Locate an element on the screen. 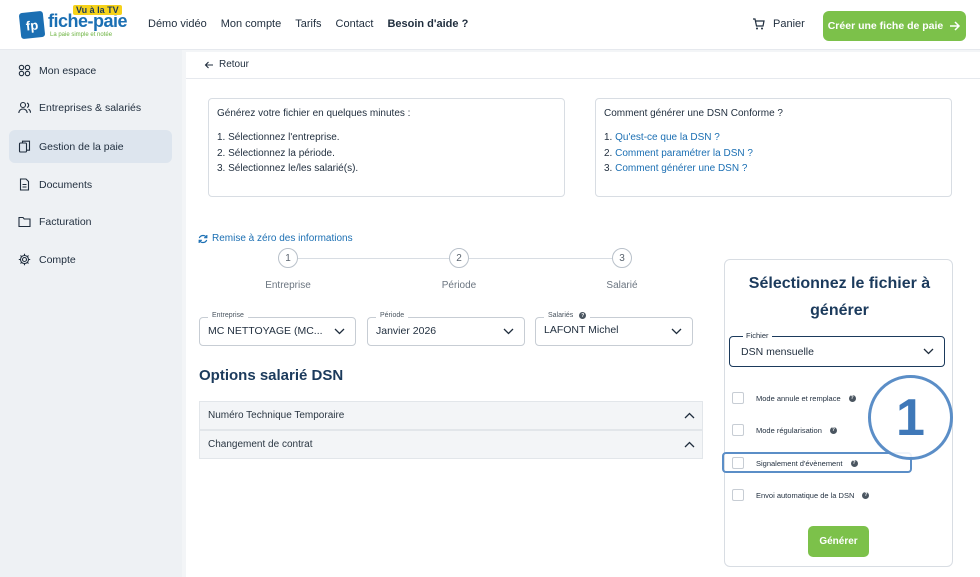  step-circle: 1 is located at coordinates (288, 258).